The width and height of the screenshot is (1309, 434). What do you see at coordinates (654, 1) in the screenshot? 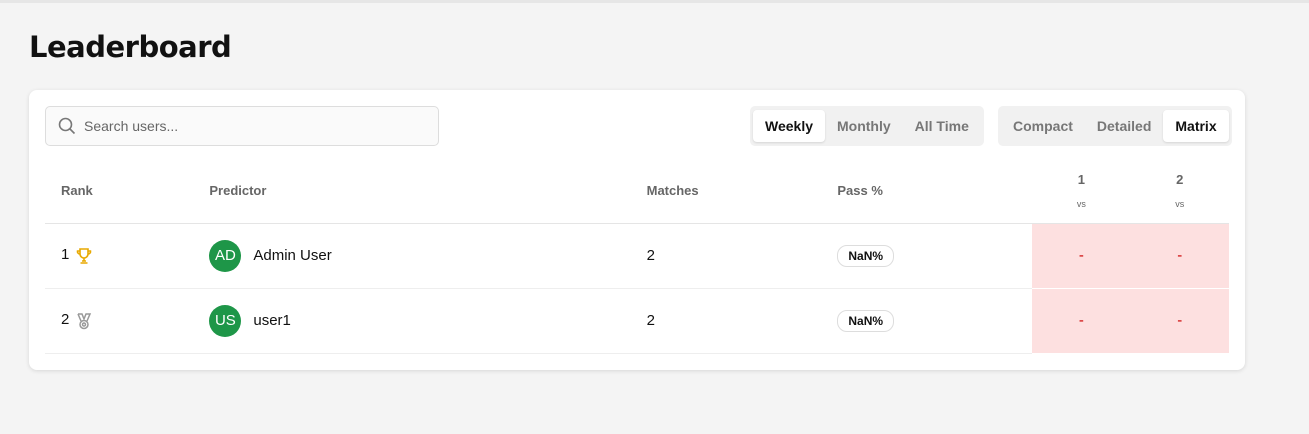
I see `top-border` at bounding box center [654, 1].